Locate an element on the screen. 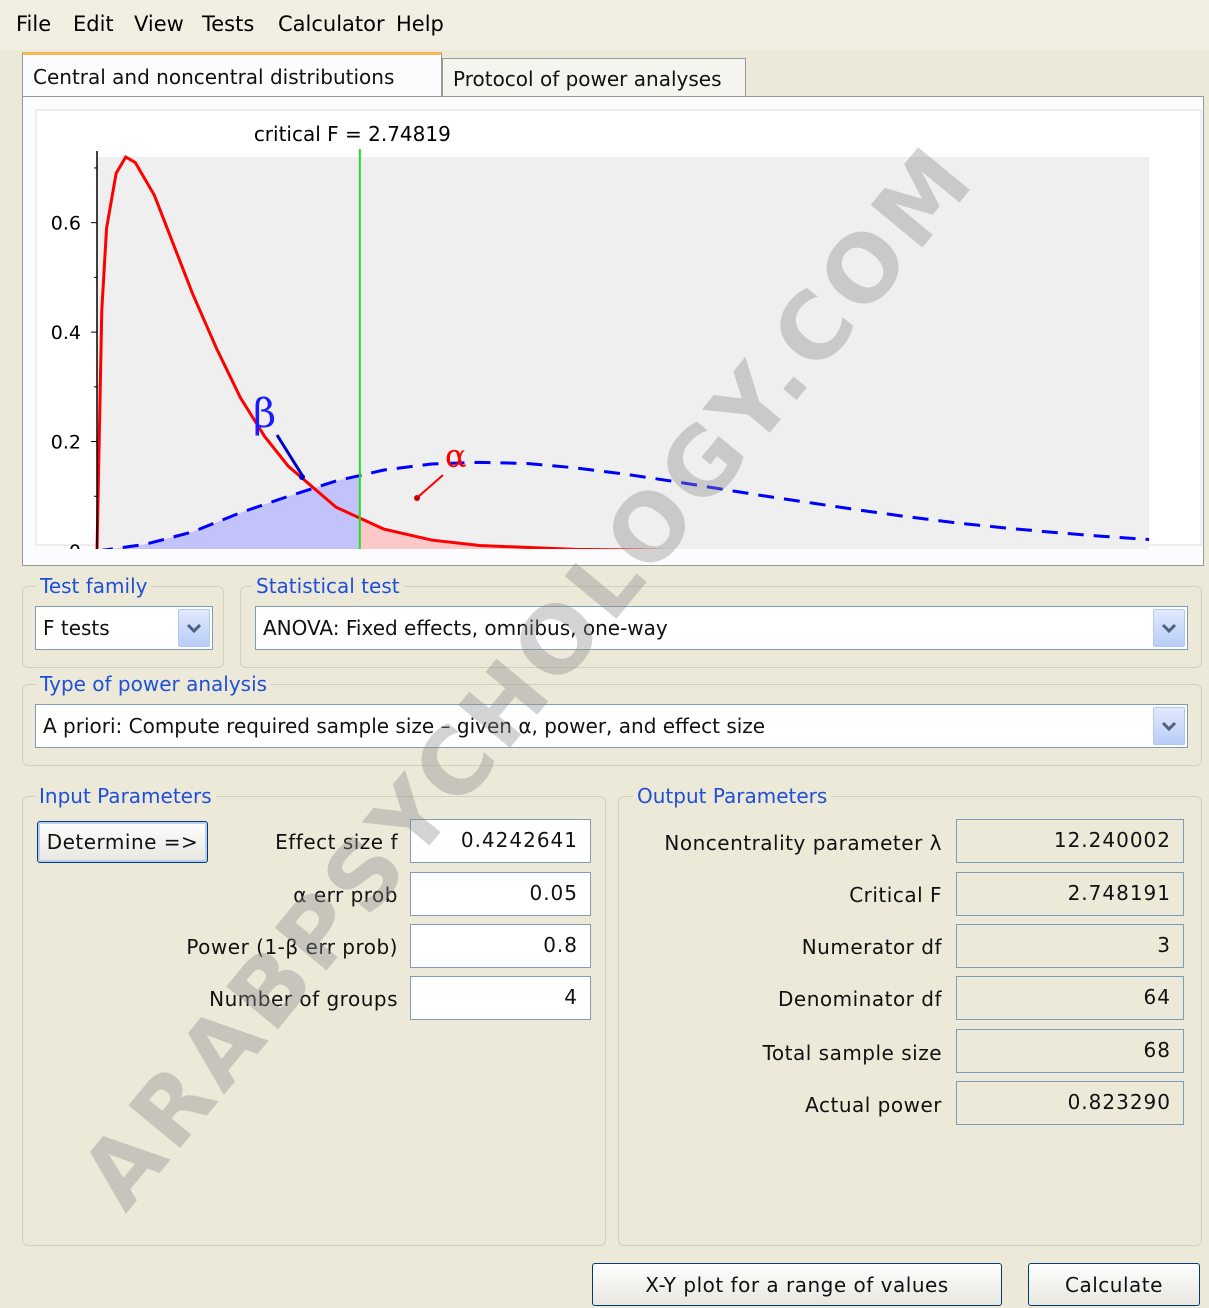 This screenshot has width=1209, height=1308. y-tick-label: 0 is located at coordinates (75, 545).